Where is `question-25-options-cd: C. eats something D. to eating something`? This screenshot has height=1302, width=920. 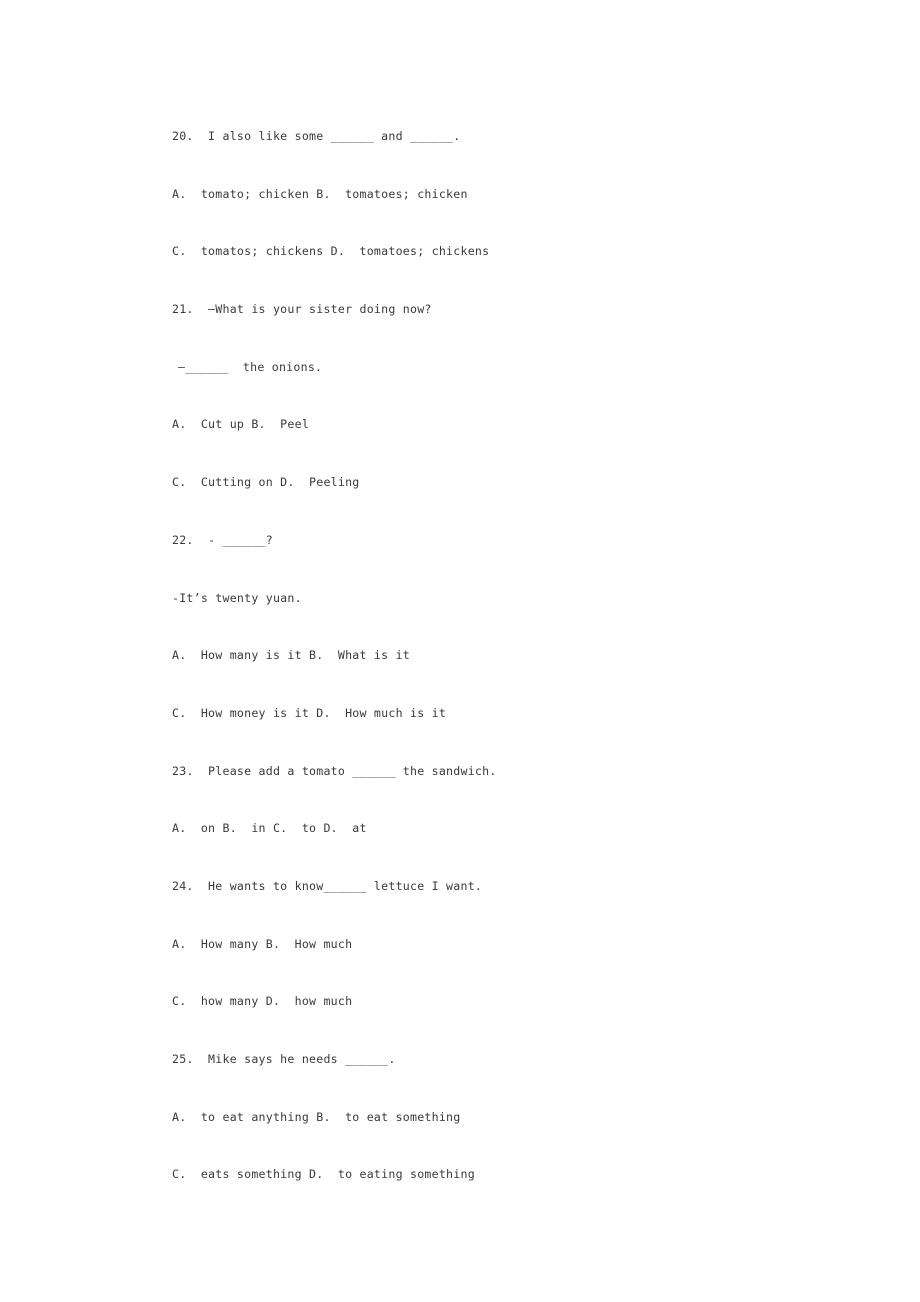
question-25-options-cd: C. eats something D. to eating something is located at coordinates (323, 1174).